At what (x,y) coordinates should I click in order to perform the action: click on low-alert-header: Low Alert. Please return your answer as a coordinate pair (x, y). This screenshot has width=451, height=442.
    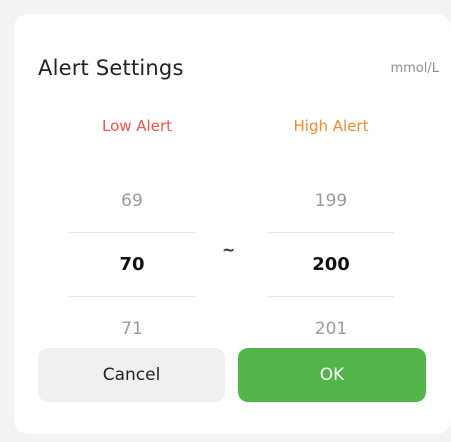
    Looking at the image, I should click on (136, 126).